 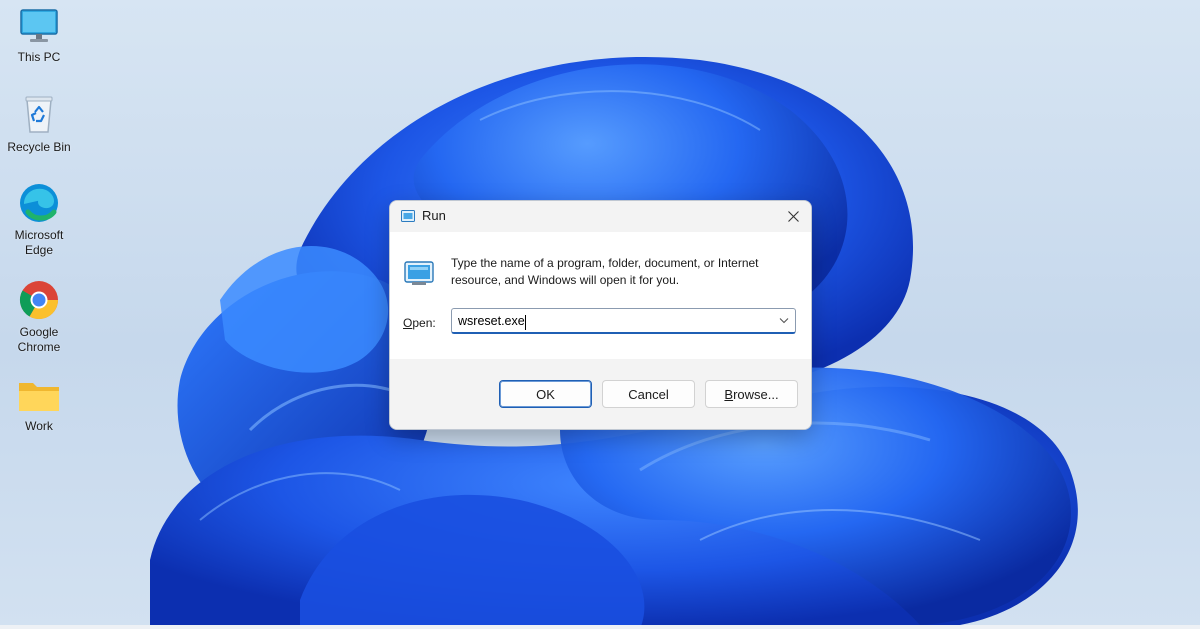 I want to click on desktop-icon-label: Google Chrome, so click(x=39, y=339).